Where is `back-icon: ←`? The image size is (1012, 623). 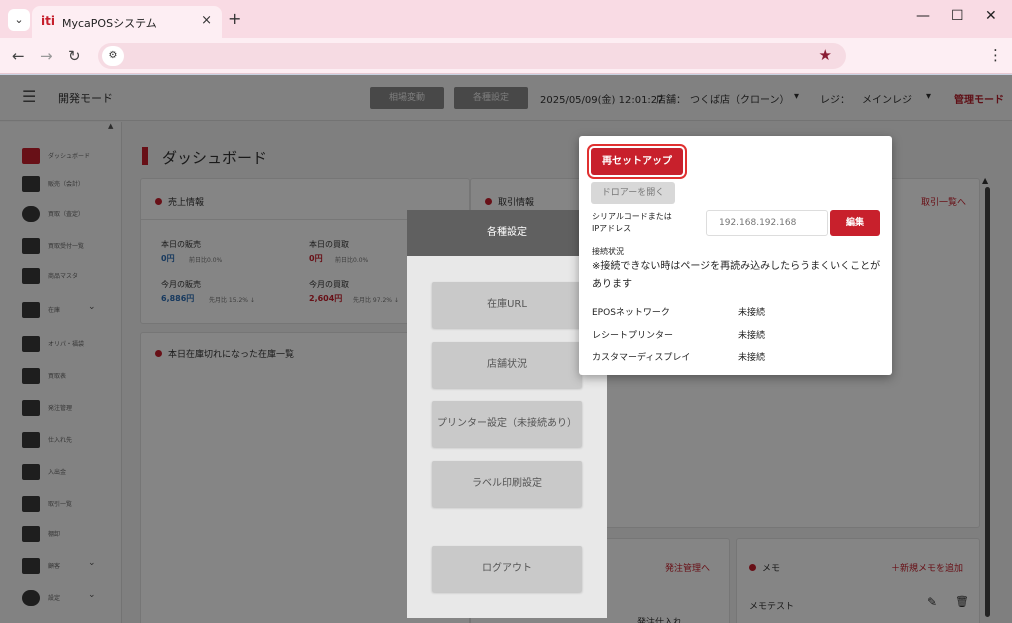
back-icon: ← is located at coordinates (18, 56).